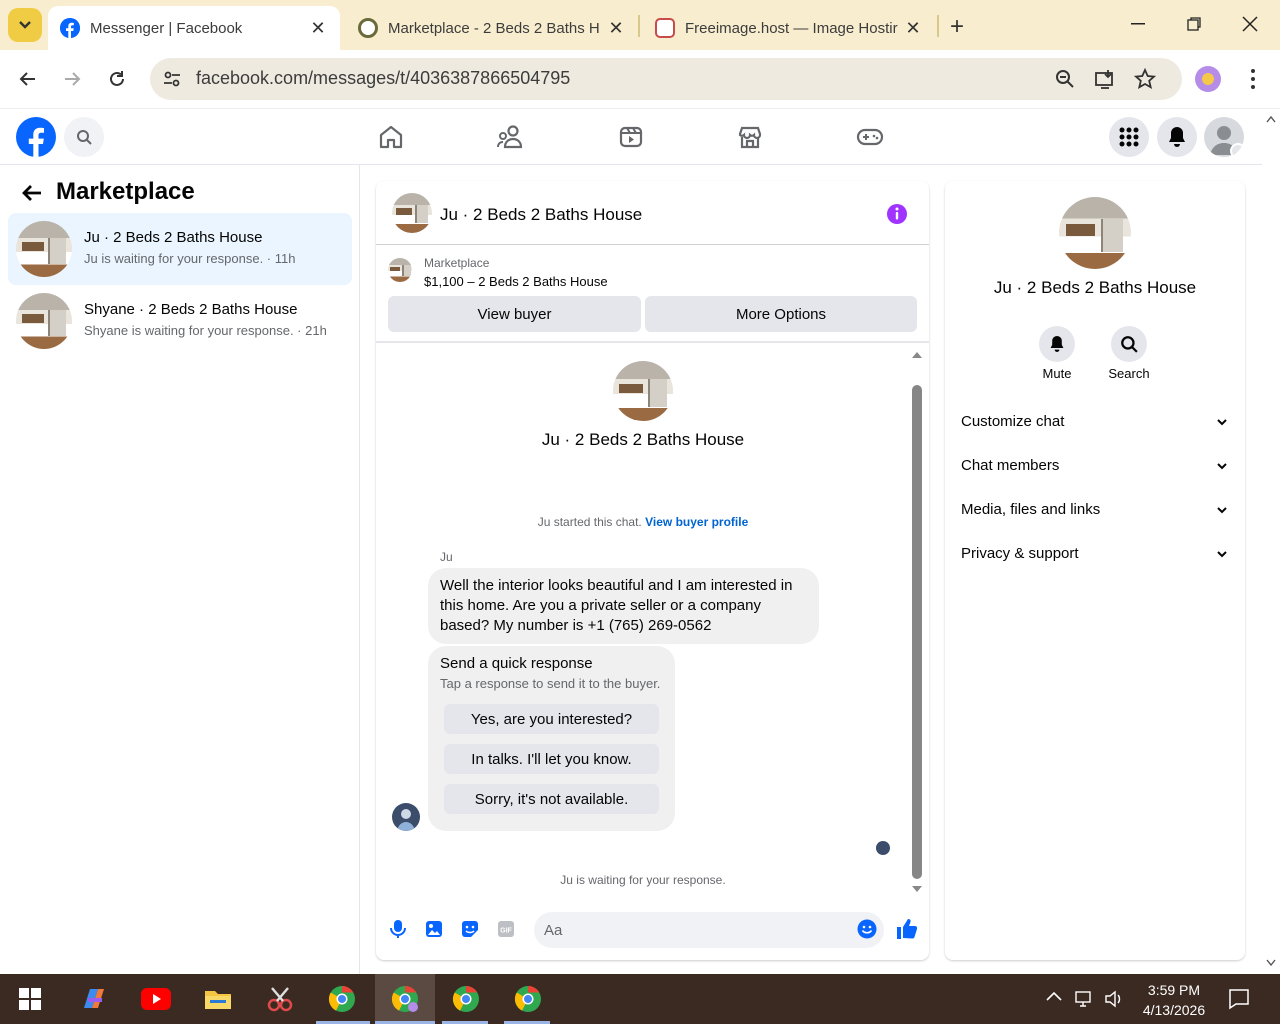  What do you see at coordinates (25, 25) in the screenshot?
I see `tab-search-button` at bounding box center [25, 25].